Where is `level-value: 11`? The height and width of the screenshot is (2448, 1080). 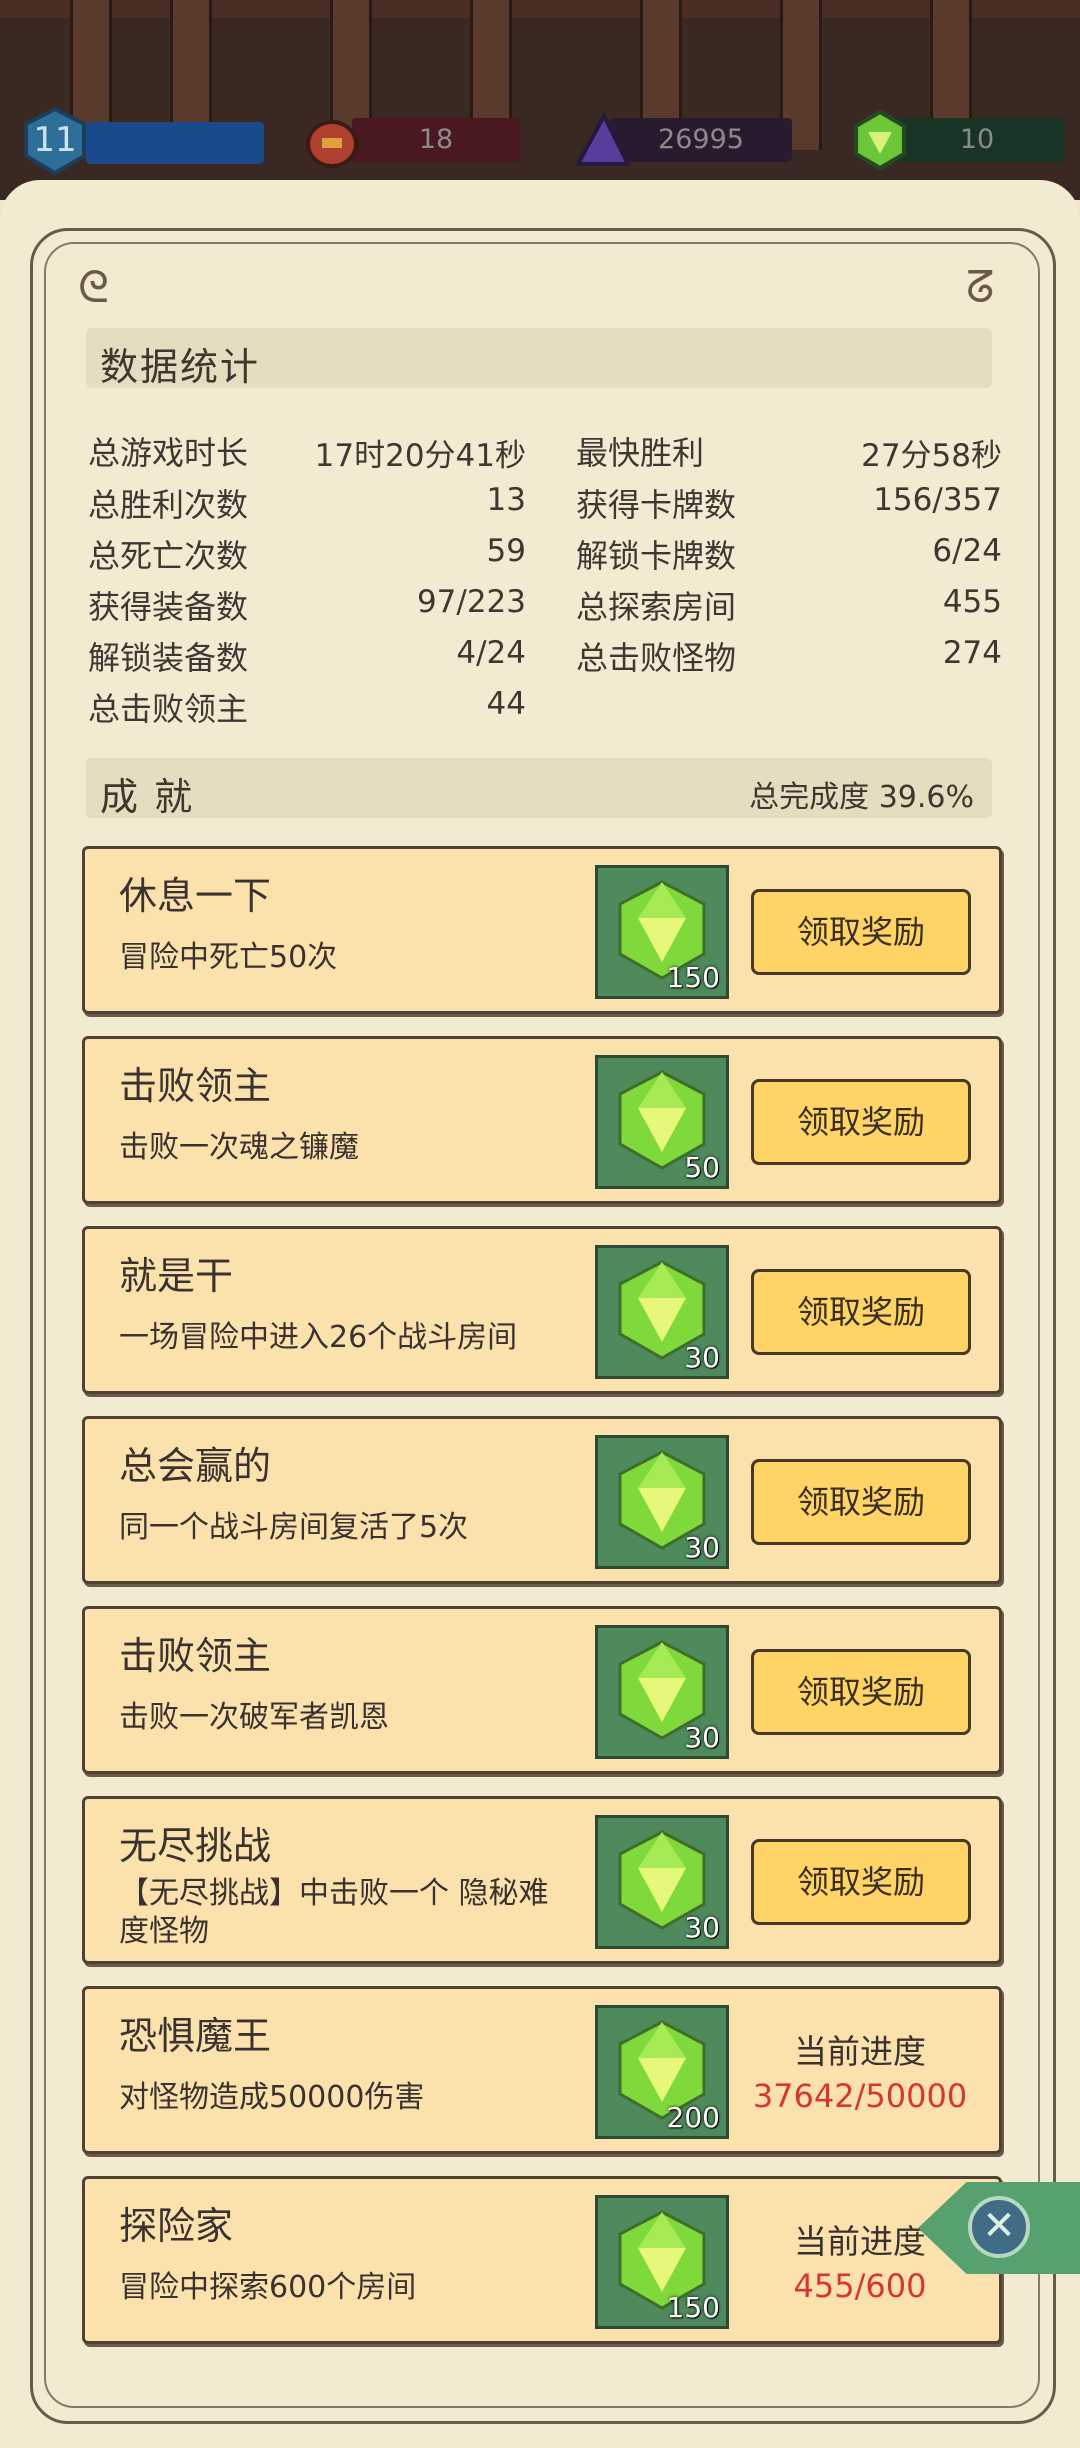
level-value: 11 is located at coordinates (55, 140).